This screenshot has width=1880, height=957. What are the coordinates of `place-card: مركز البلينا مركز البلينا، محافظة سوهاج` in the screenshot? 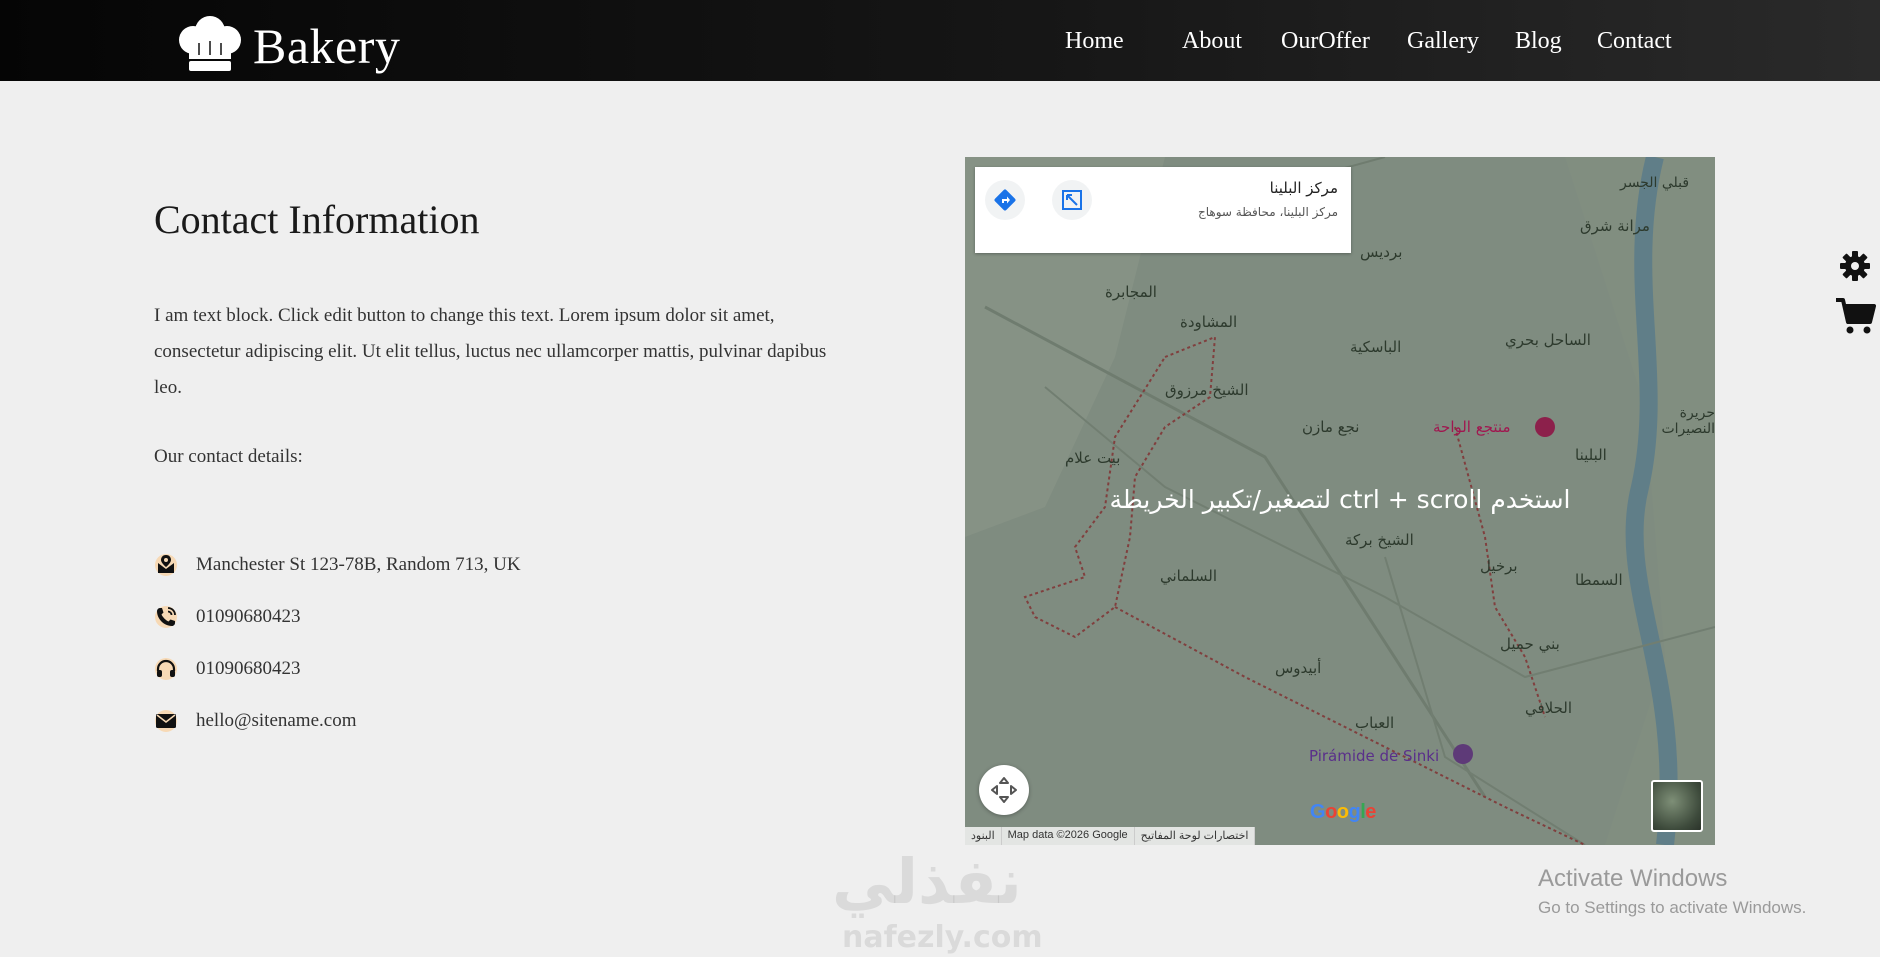 It's located at (1163, 210).